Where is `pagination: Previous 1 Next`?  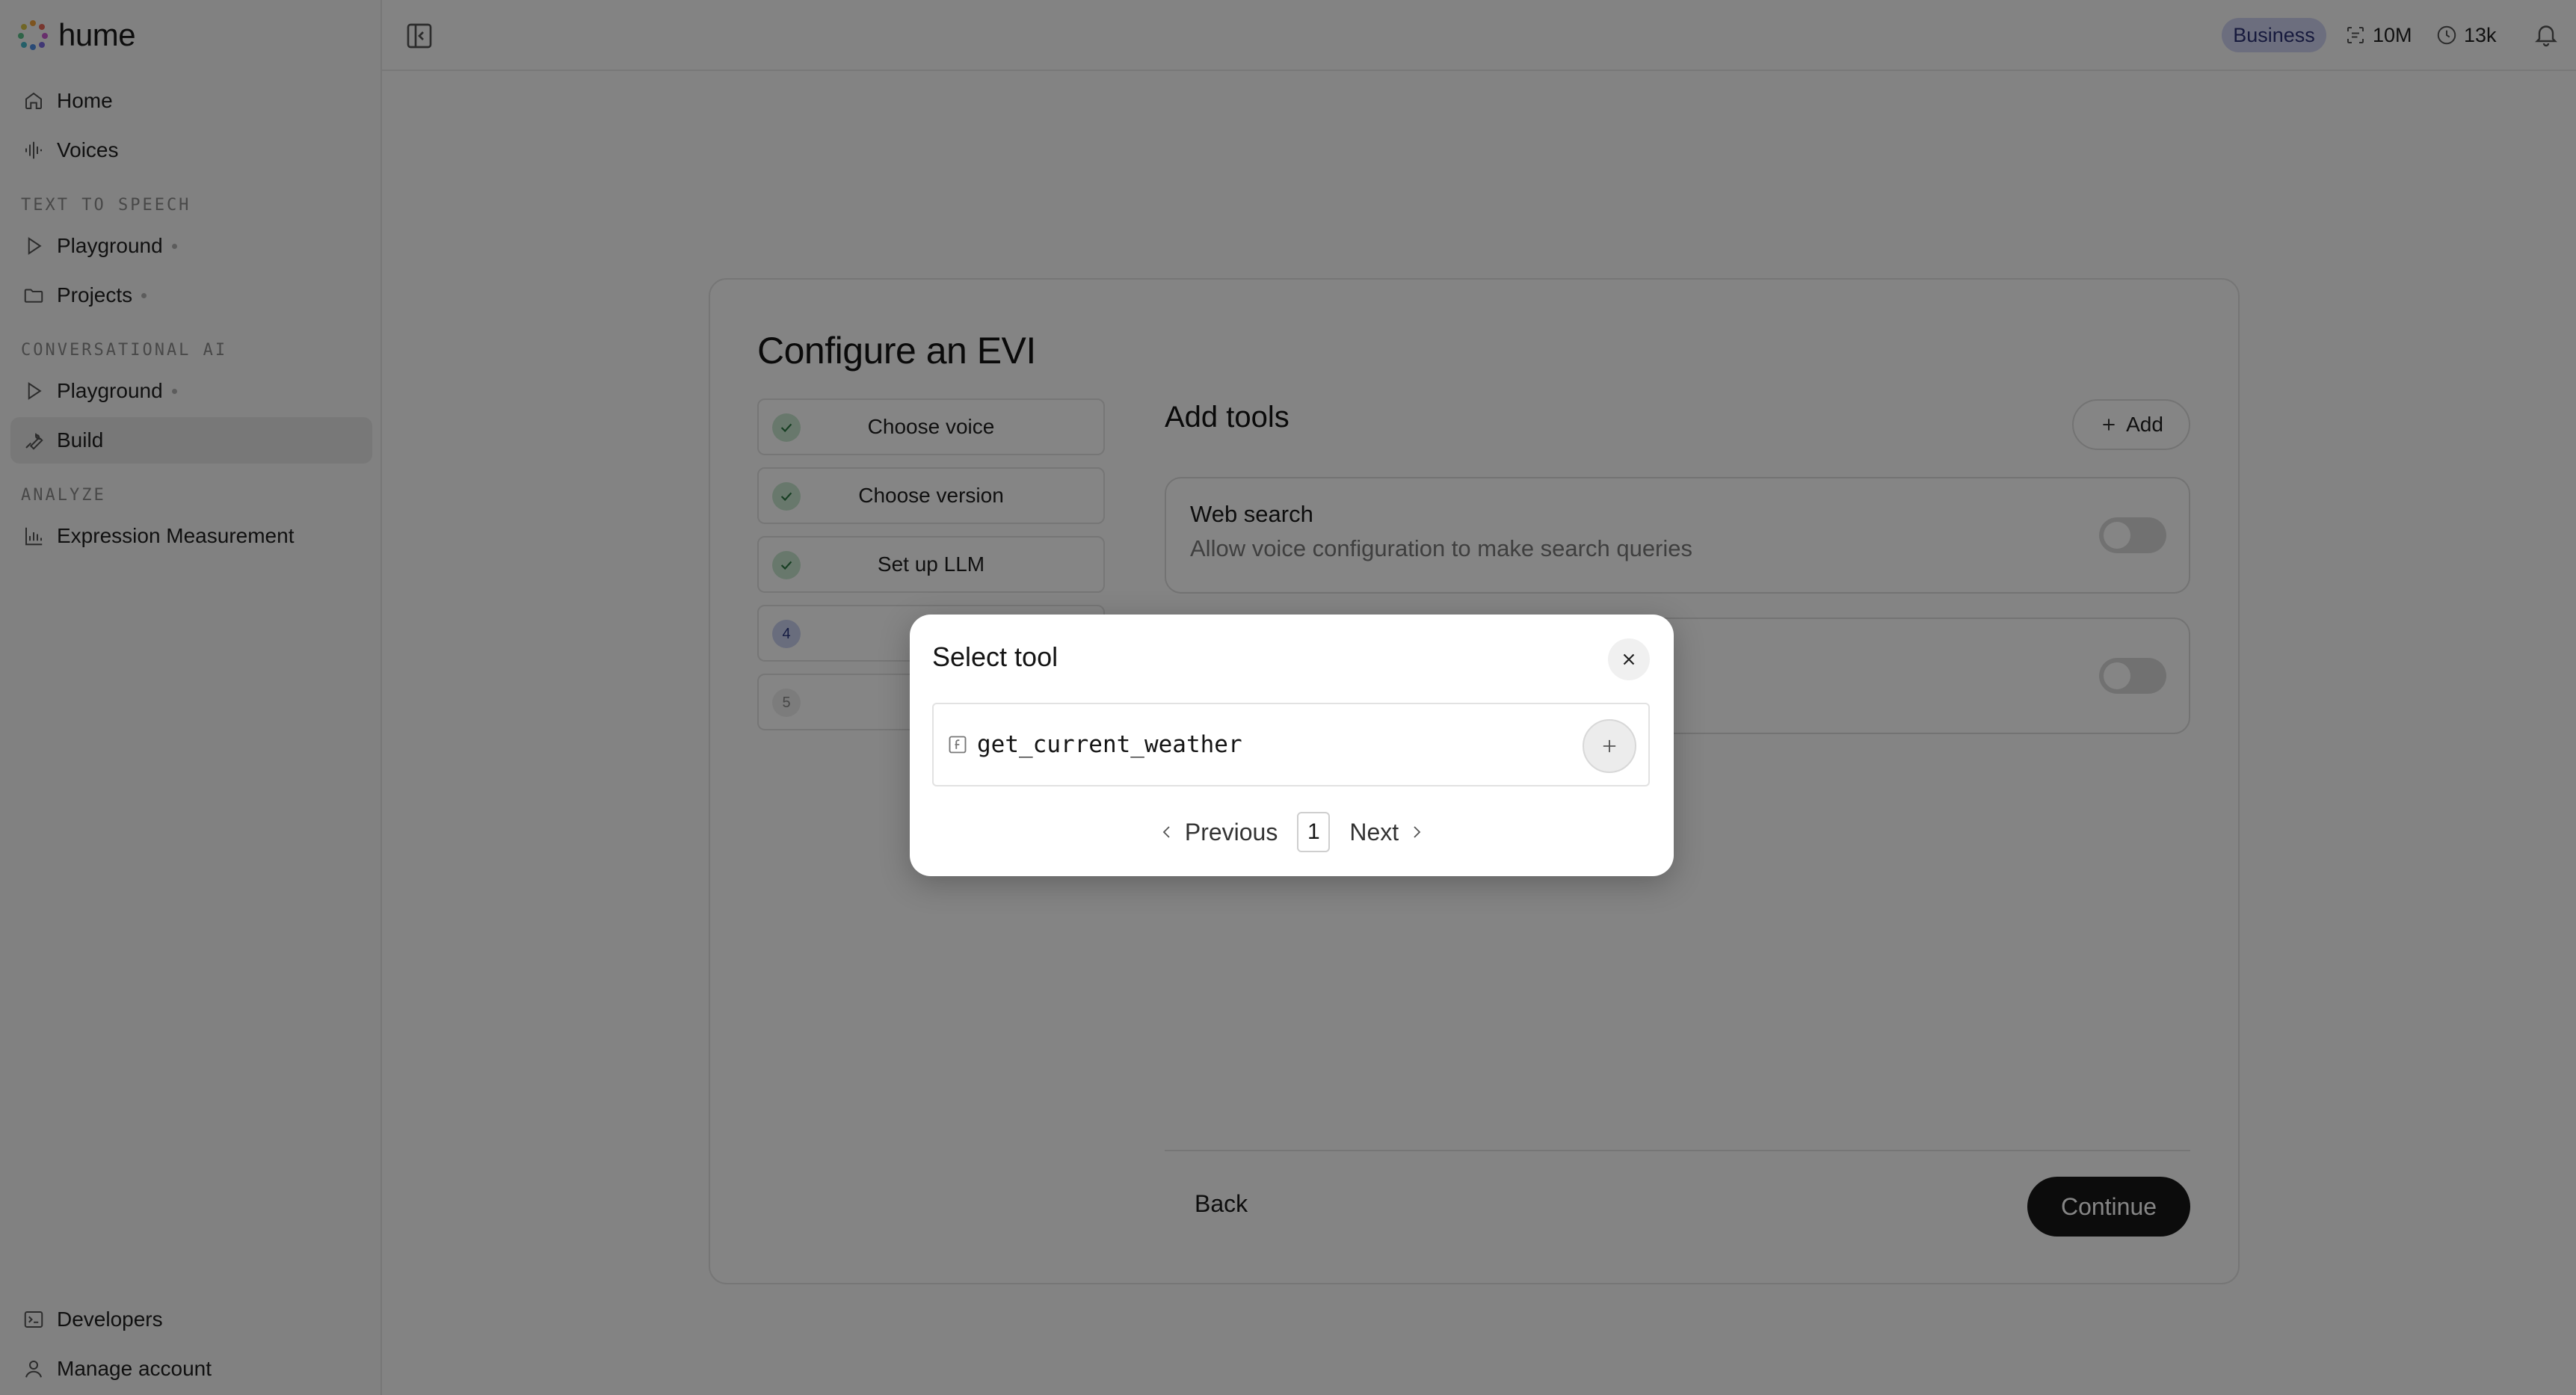 pagination: Previous 1 Next is located at coordinates (1292, 832).